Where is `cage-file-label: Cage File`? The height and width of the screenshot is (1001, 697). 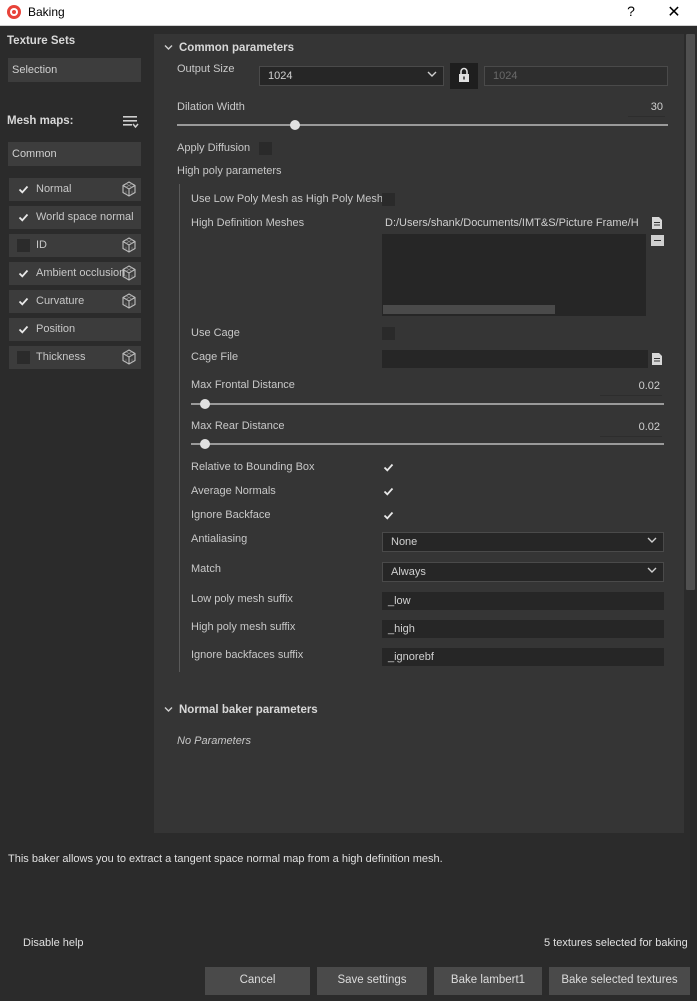 cage-file-label: Cage File is located at coordinates (215, 357).